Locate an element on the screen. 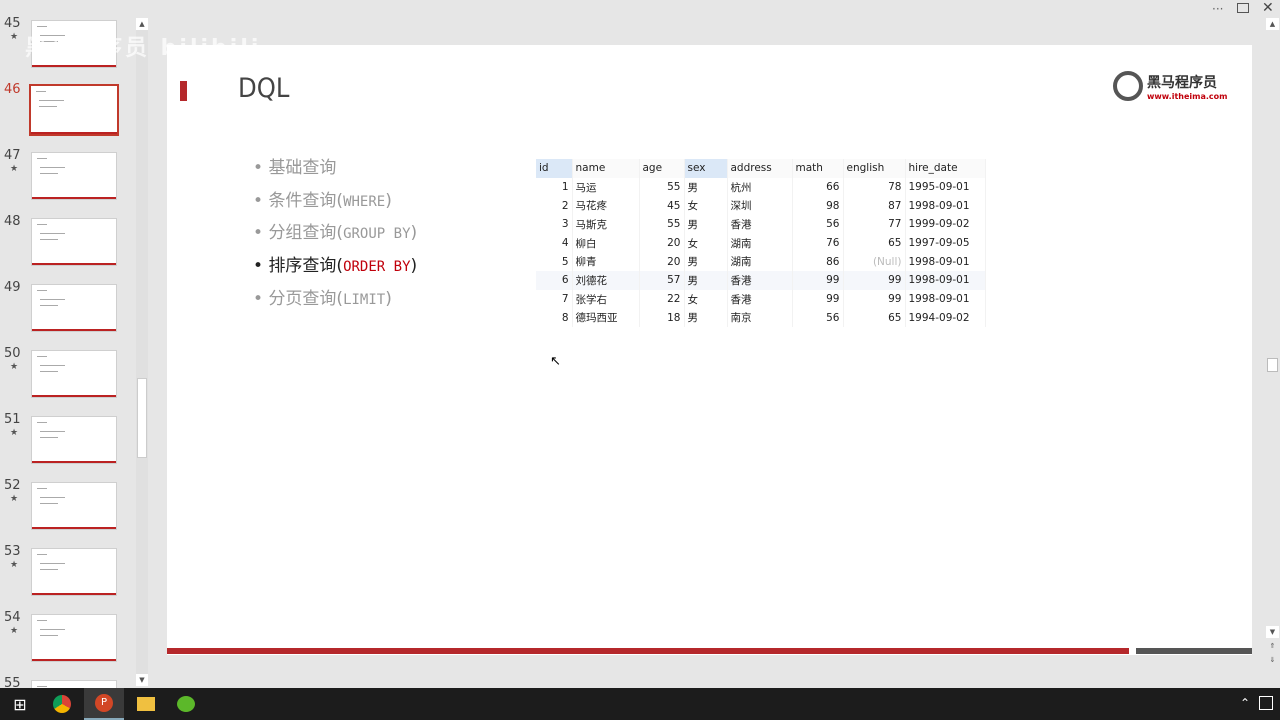 The height and width of the screenshot is (720, 1280). slide-number: 52 is located at coordinates (12, 485).